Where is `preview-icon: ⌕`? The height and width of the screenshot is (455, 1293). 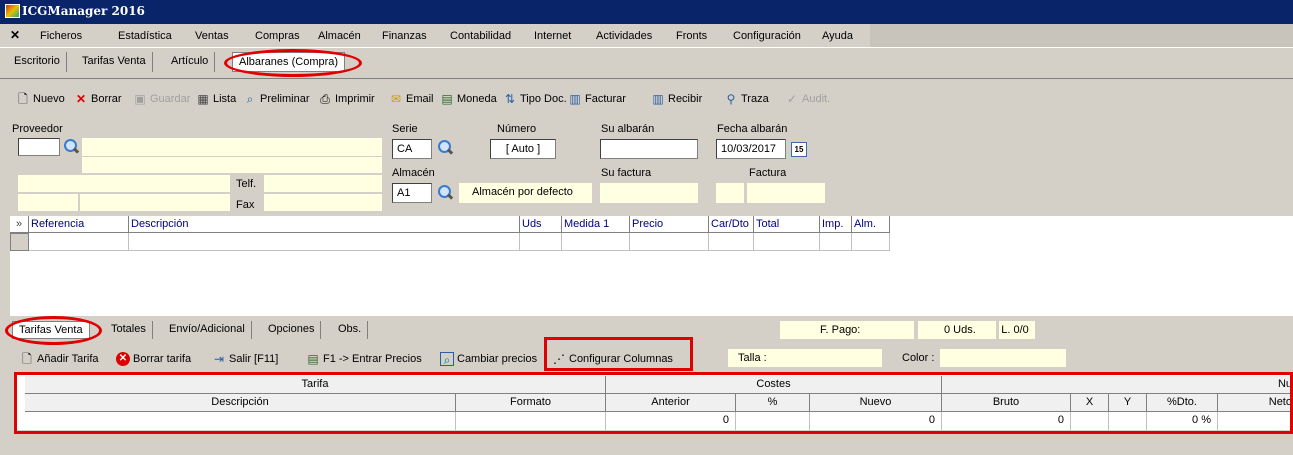 preview-icon: ⌕ is located at coordinates (250, 99).